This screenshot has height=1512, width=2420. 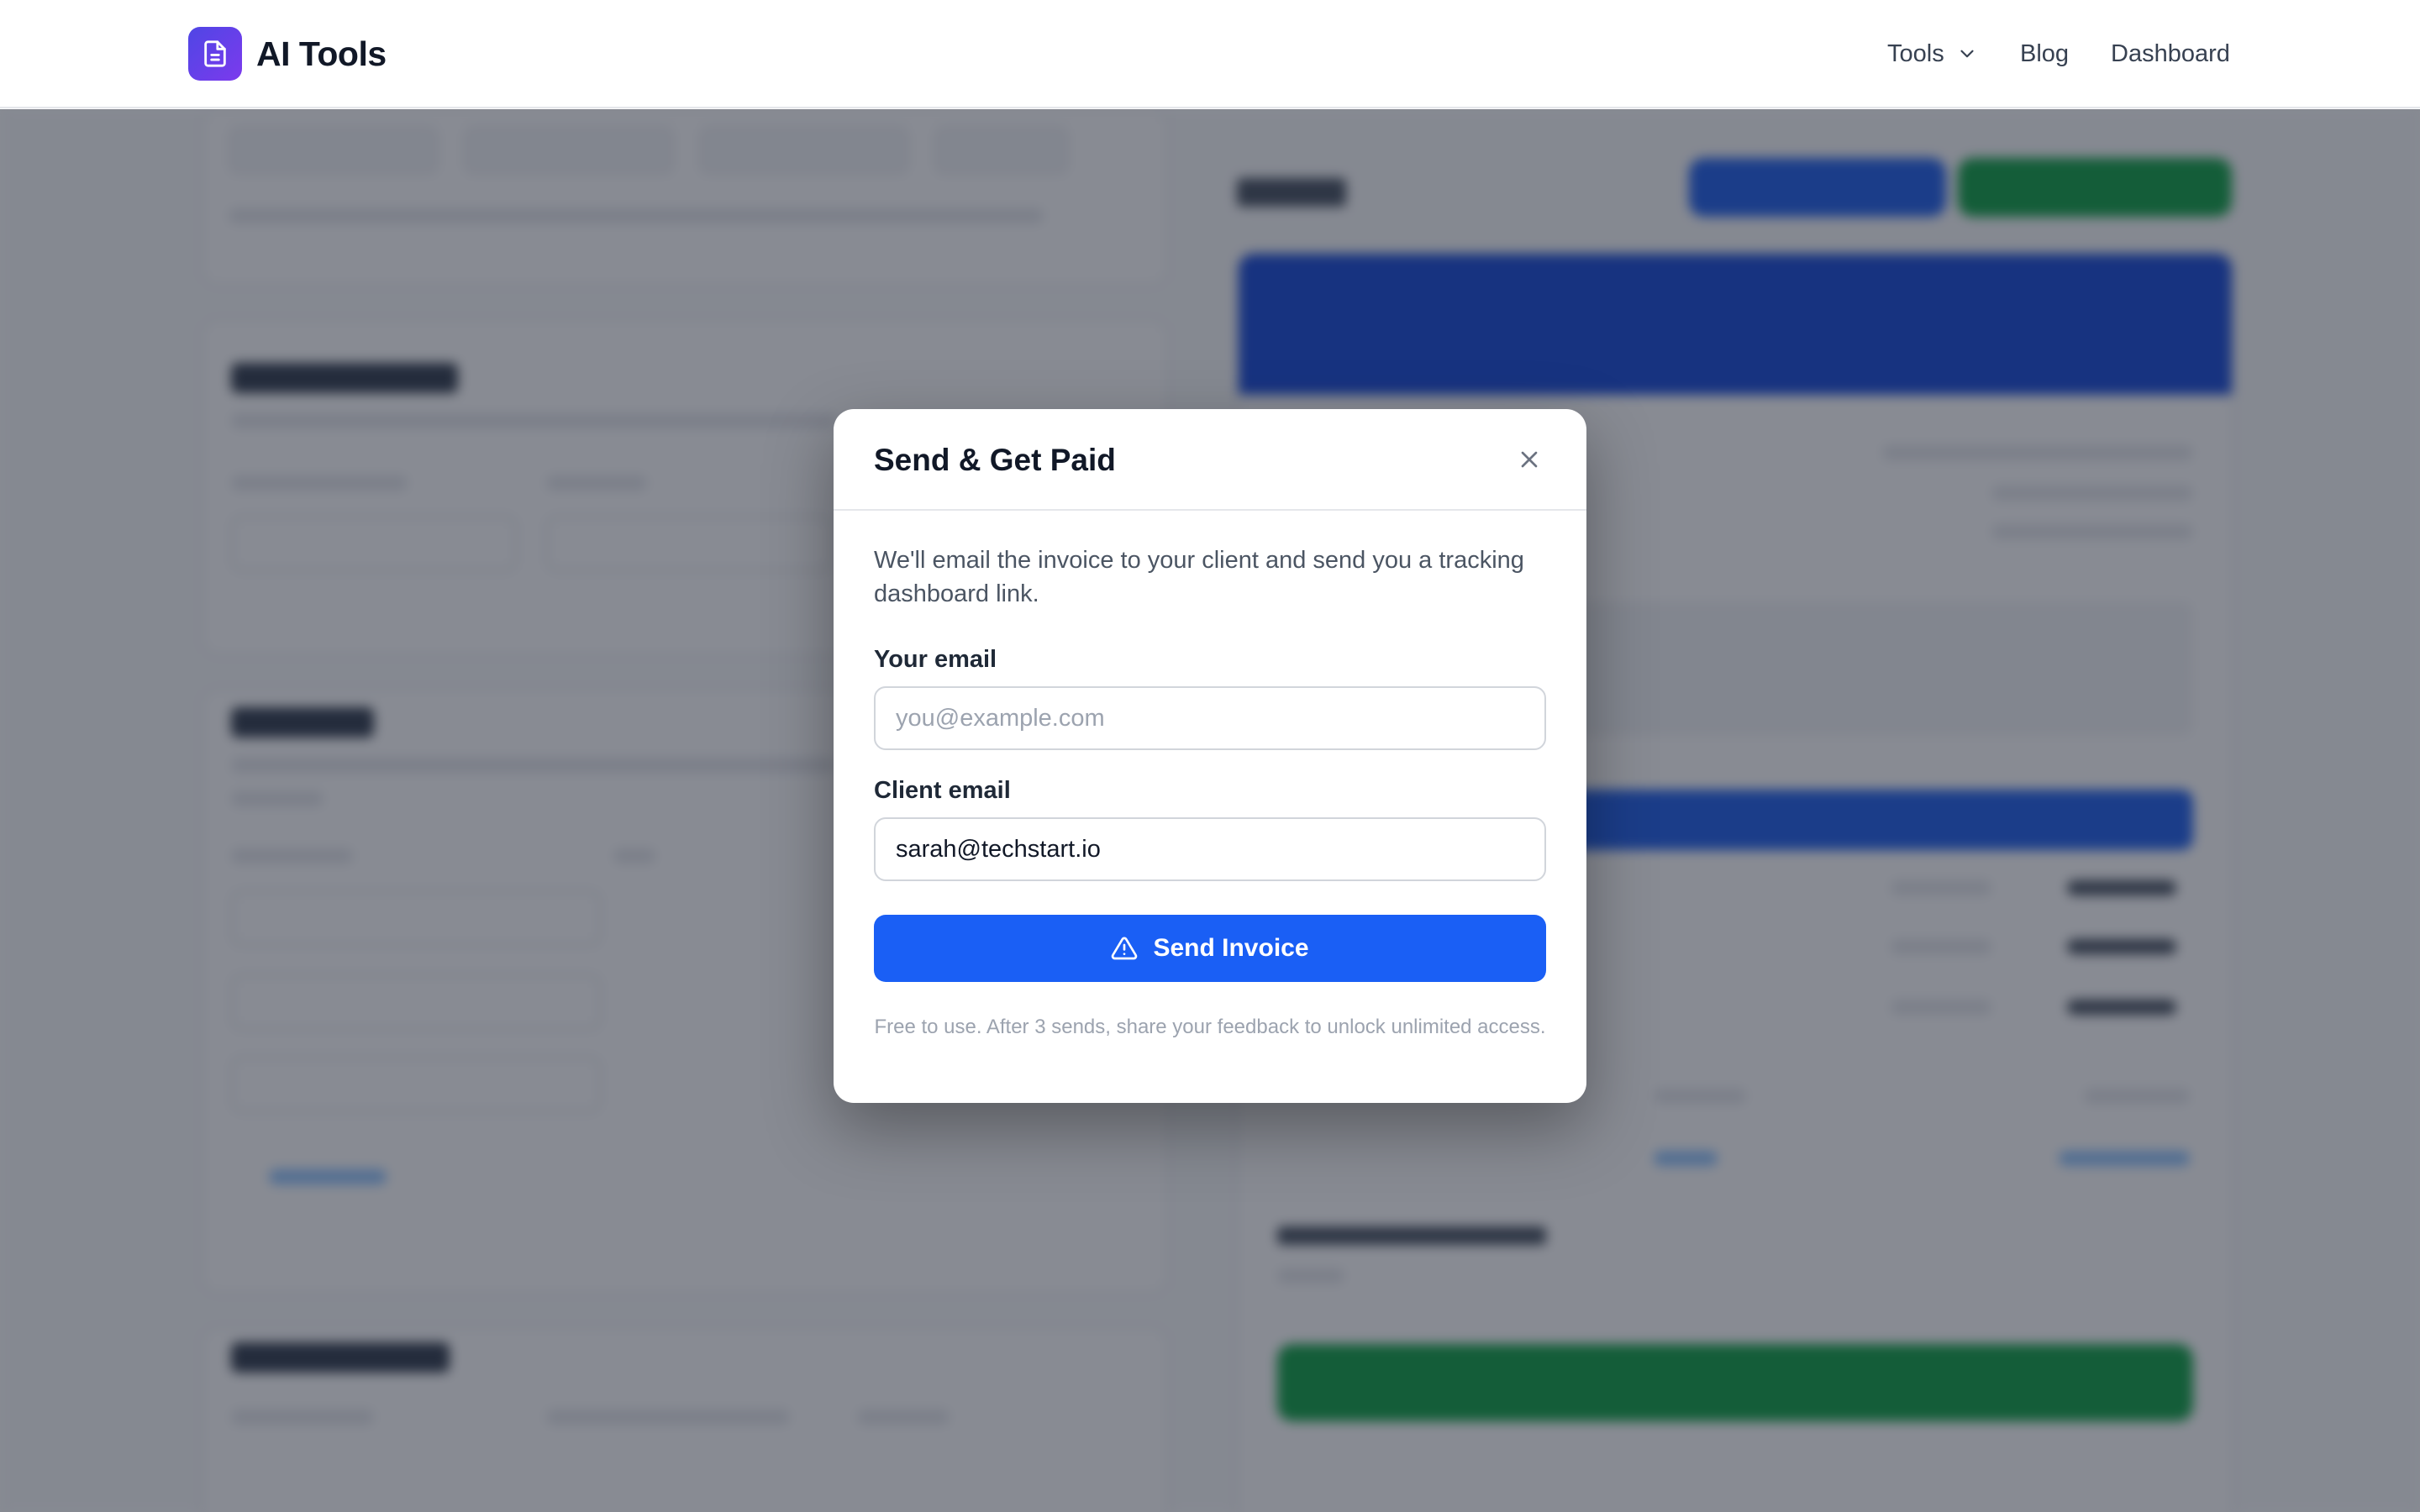 What do you see at coordinates (1125, 948) in the screenshot?
I see `warning-triangle-icon` at bounding box center [1125, 948].